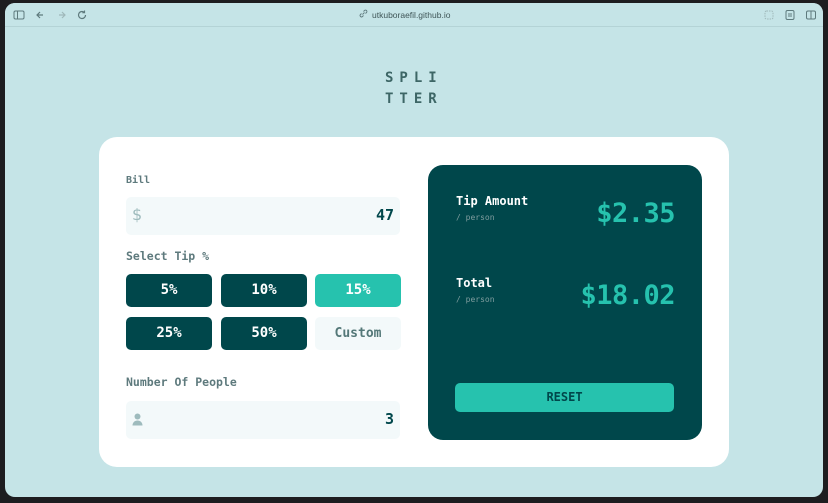 The width and height of the screenshot is (828, 503). I want to click on forward-icon, so click(62, 15).